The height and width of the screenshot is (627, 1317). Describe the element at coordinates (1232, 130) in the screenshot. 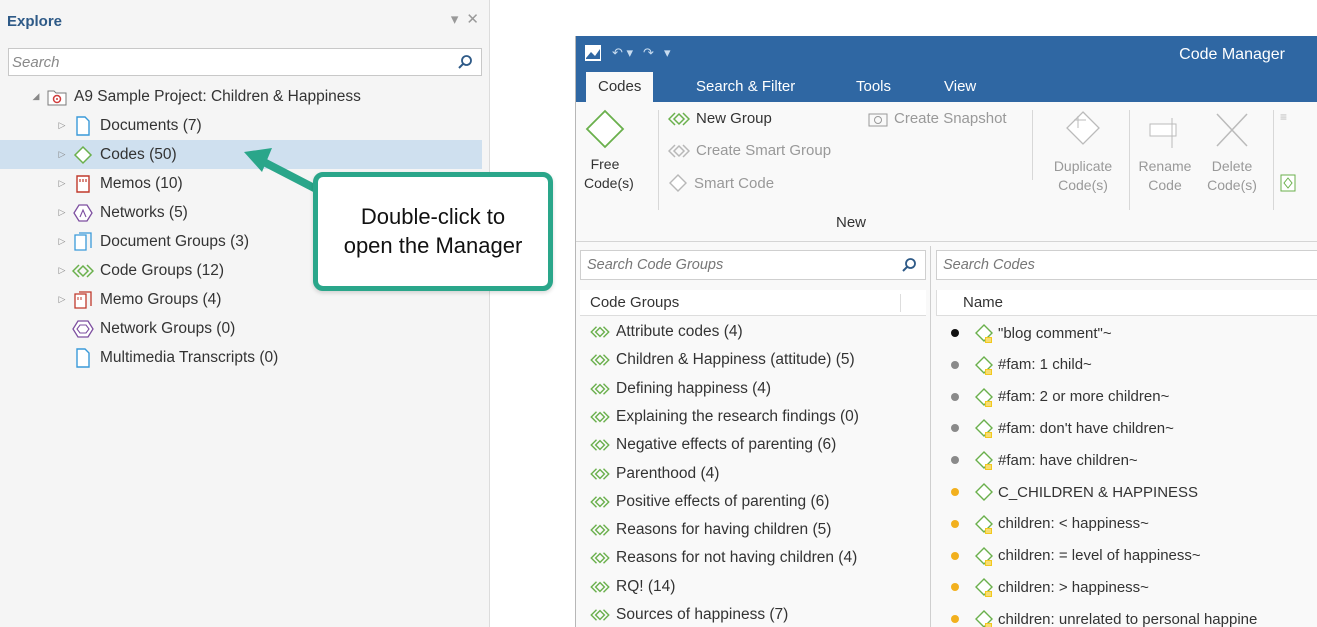

I see `delete-x-icon` at that location.